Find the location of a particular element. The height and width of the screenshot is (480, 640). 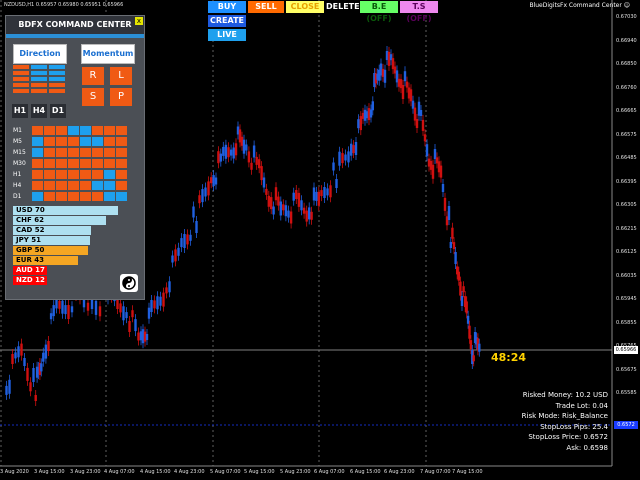

price-axis-label: 0.66760 is located at coordinates (626, 87).